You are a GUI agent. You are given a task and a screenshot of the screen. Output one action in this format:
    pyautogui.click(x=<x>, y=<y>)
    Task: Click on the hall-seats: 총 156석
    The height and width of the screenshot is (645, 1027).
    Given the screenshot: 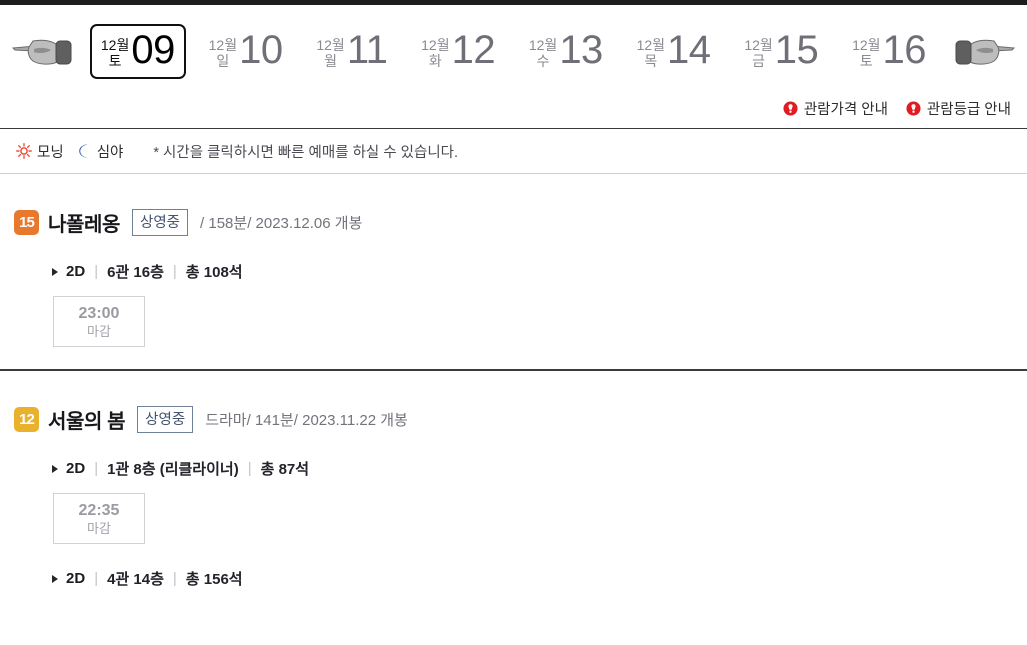 What is the action you would take?
    pyautogui.click(x=214, y=579)
    